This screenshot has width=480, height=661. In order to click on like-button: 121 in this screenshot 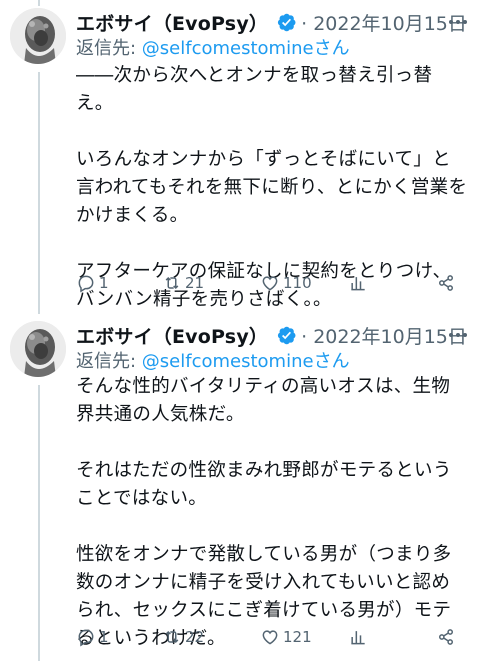, I will do `click(304, 637)`.